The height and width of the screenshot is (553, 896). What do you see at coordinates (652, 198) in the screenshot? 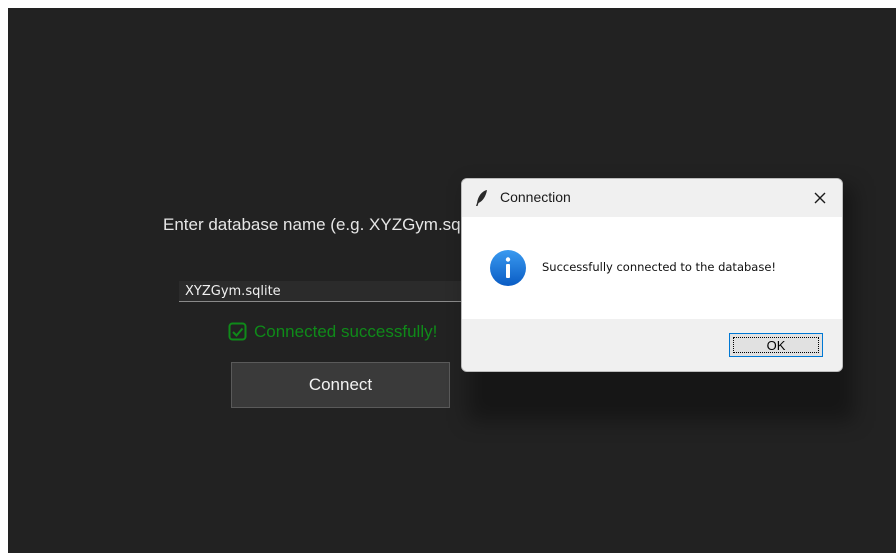
I see `dialog-titlebar: Connection` at bounding box center [652, 198].